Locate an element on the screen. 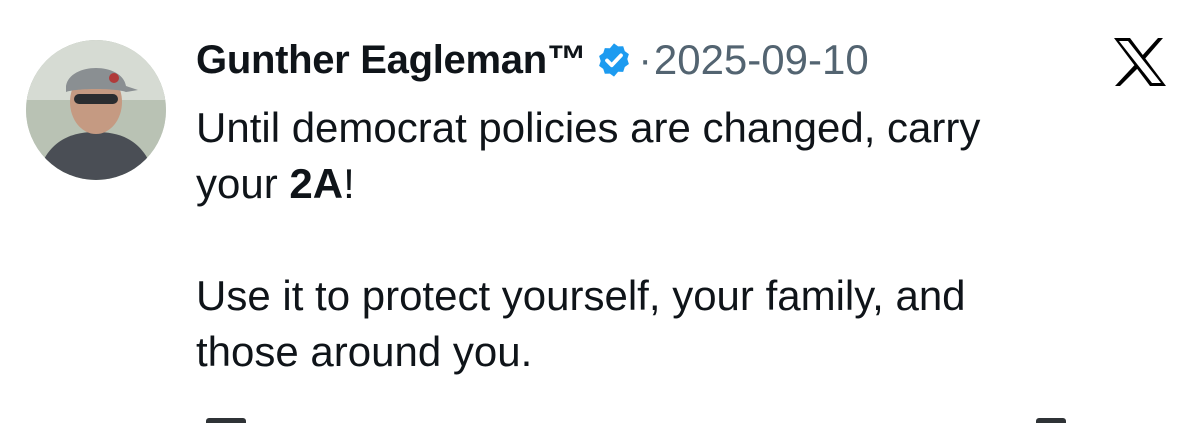  cut-off-content is located at coordinates (646, 418).